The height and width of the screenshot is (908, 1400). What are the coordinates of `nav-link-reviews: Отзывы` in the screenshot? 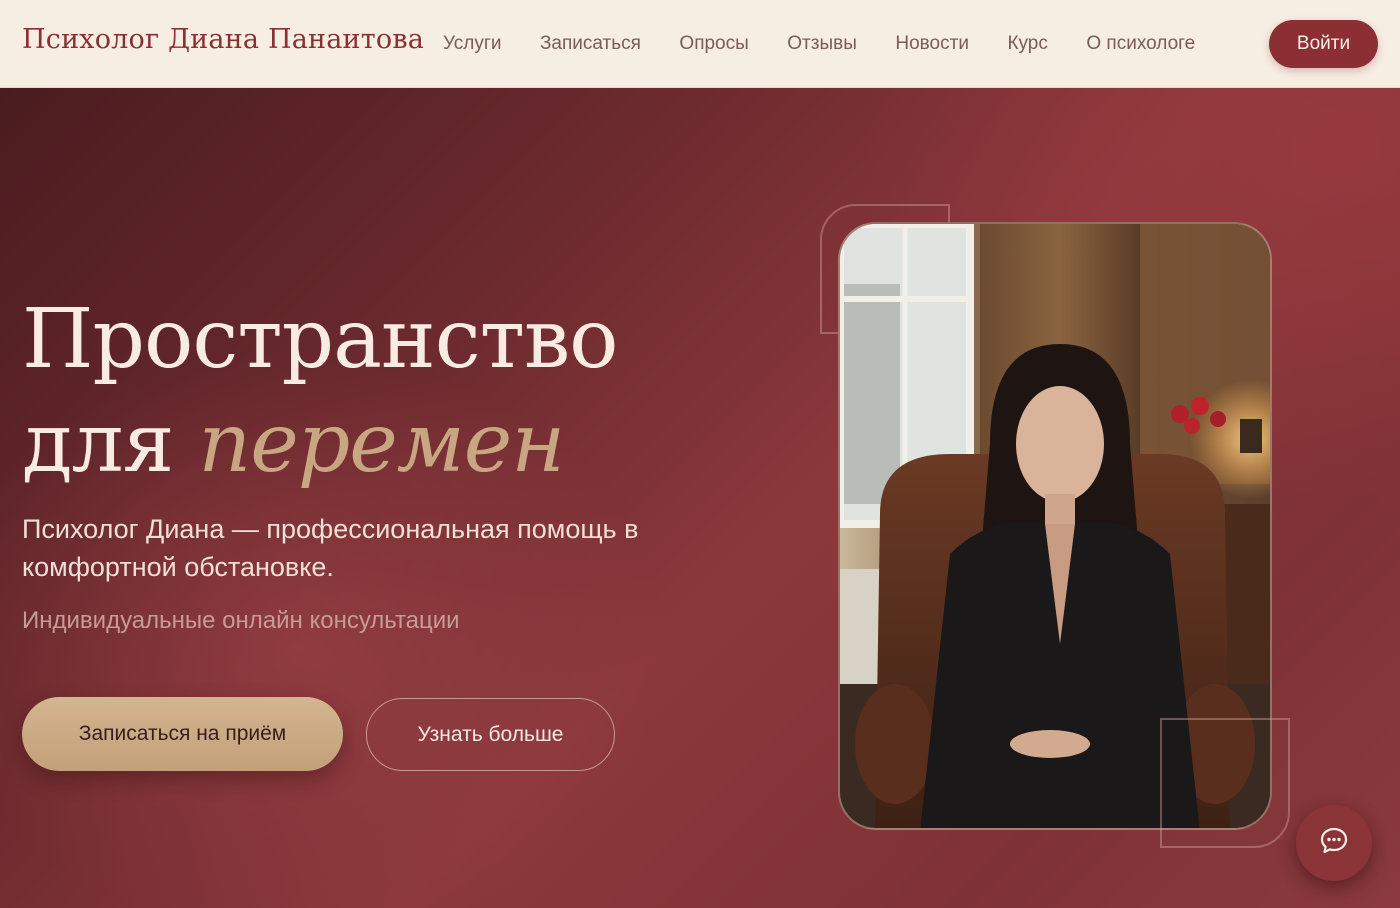 It's located at (822, 44).